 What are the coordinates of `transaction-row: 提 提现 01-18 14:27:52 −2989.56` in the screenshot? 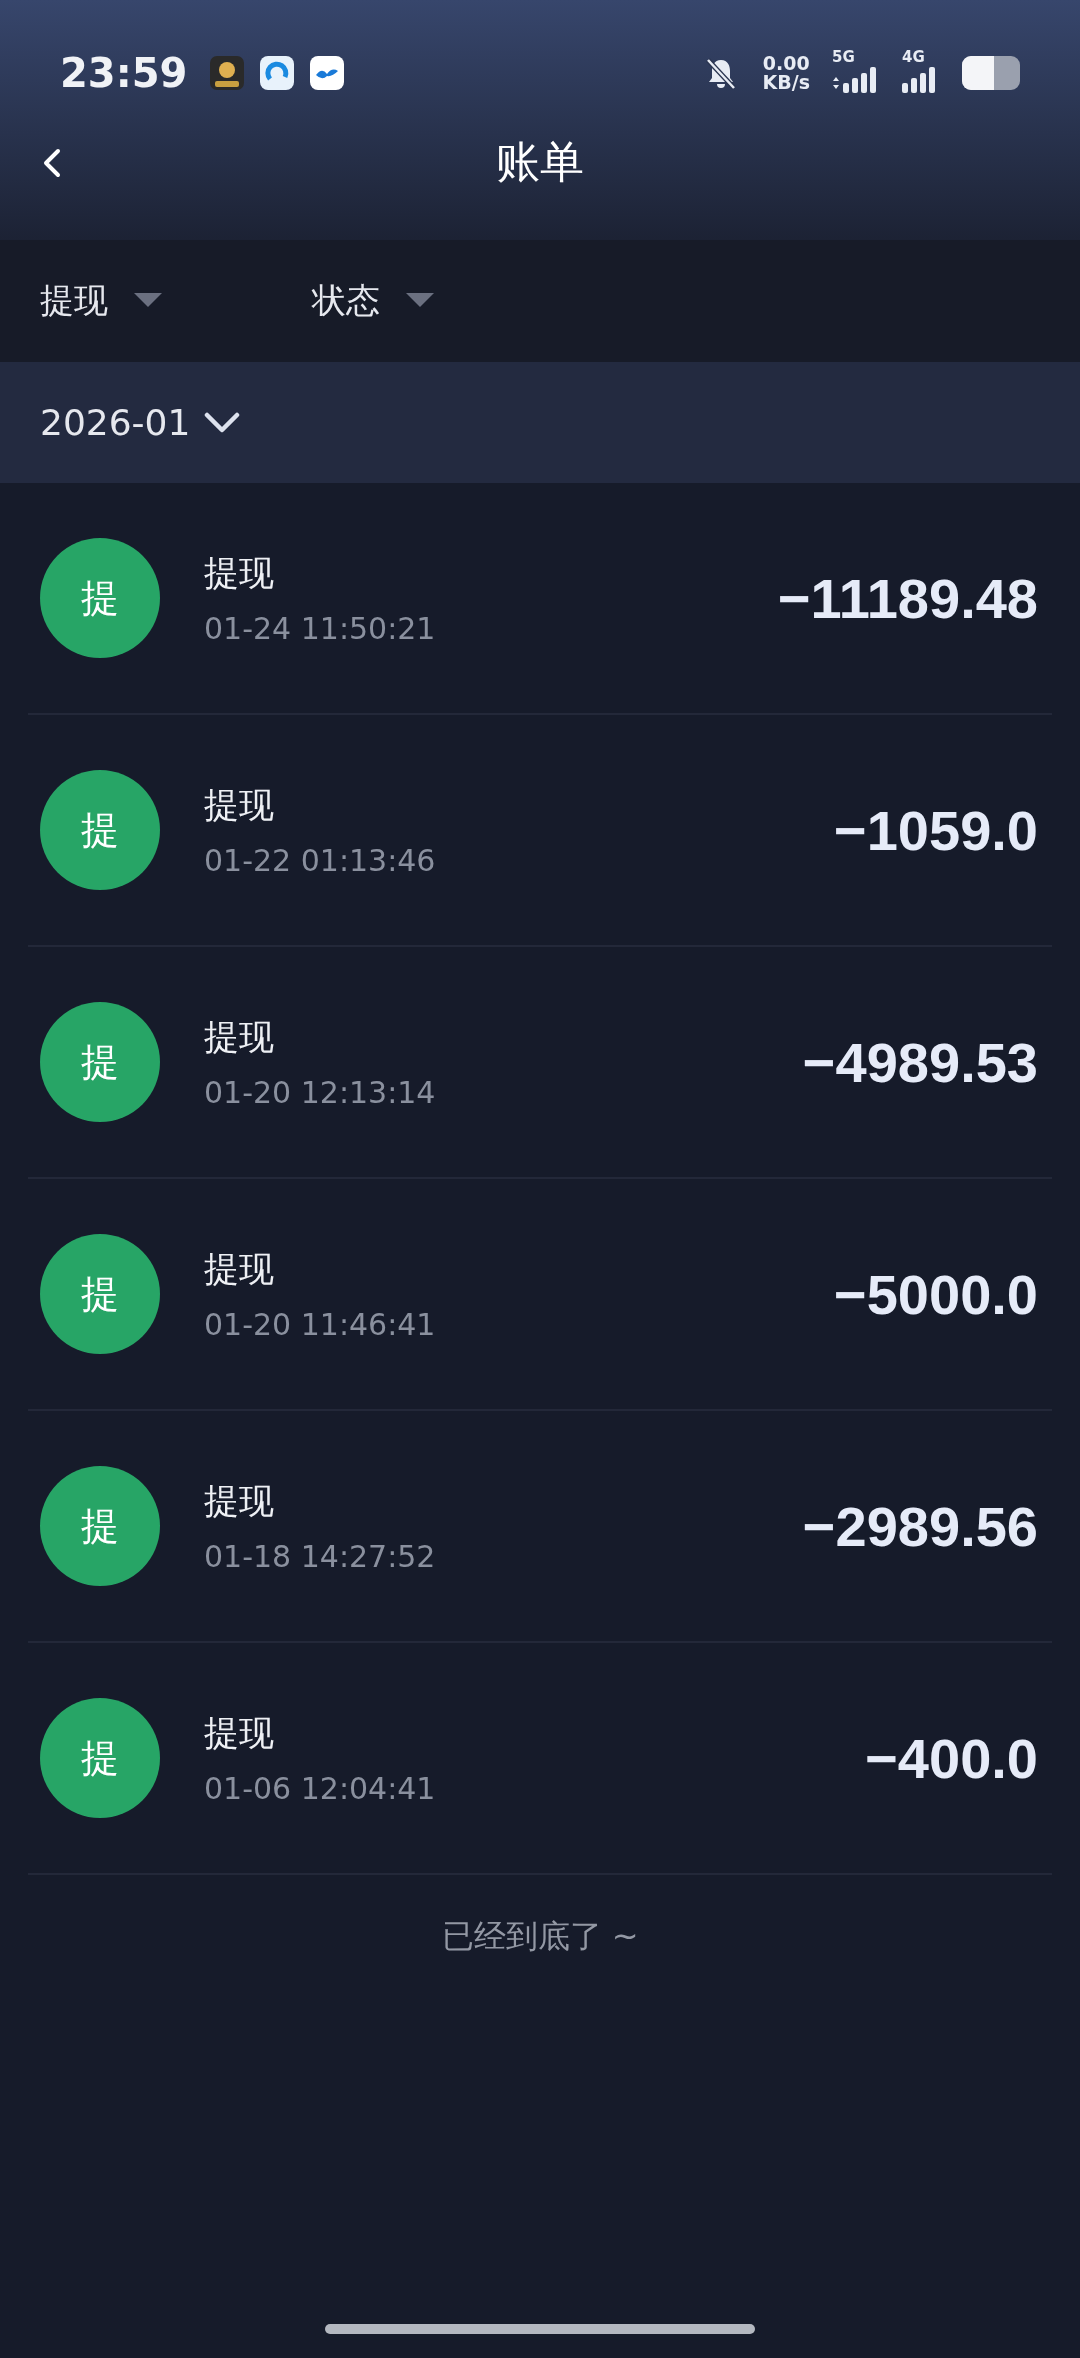 It's located at (540, 1527).